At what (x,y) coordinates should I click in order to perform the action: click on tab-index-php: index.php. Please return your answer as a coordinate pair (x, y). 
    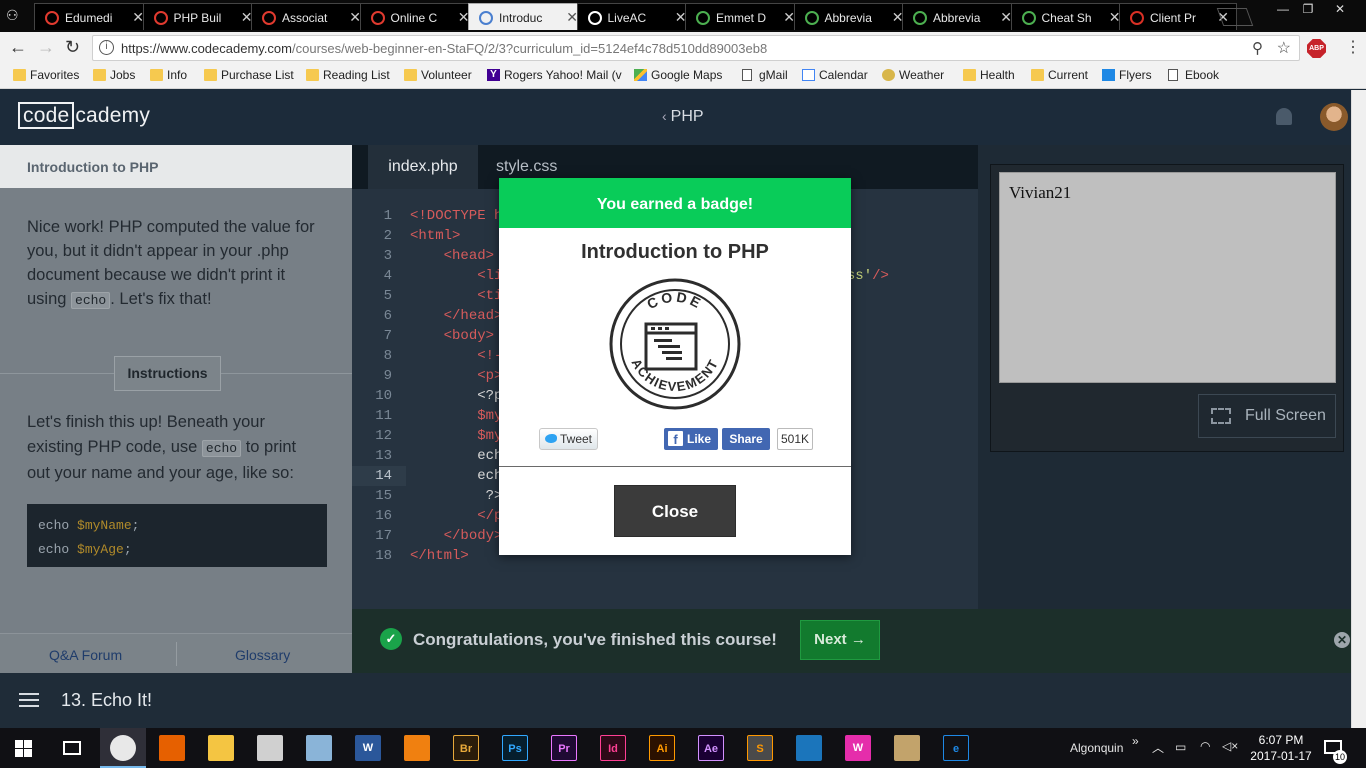
    Looking at the image, I should click on (423, 167).